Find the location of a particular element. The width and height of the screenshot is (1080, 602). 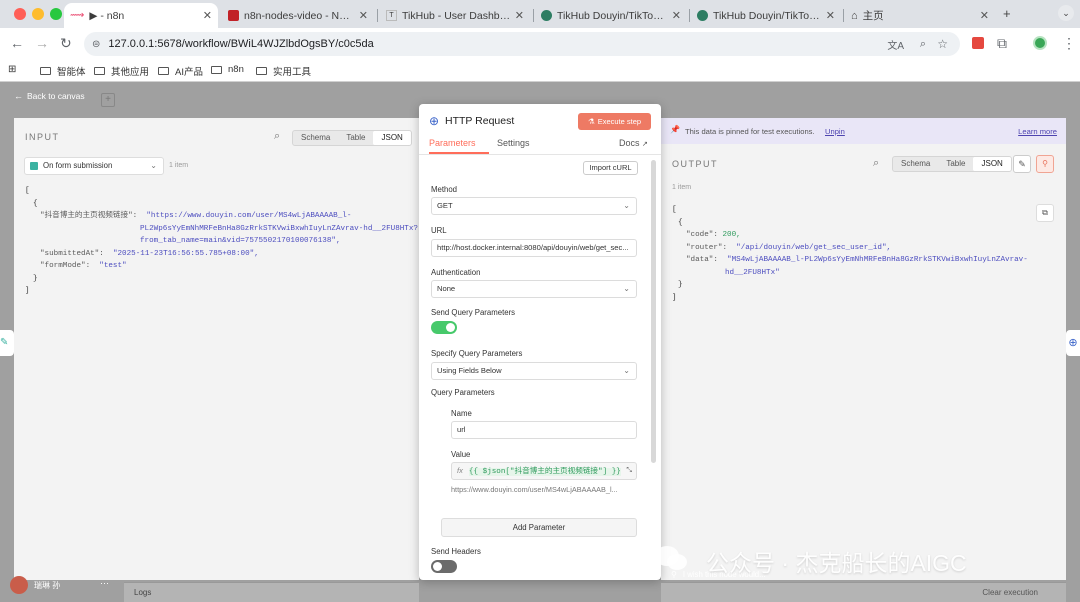

execute-step-button: ⚗ Execute step is located at coordinates (614, 121).